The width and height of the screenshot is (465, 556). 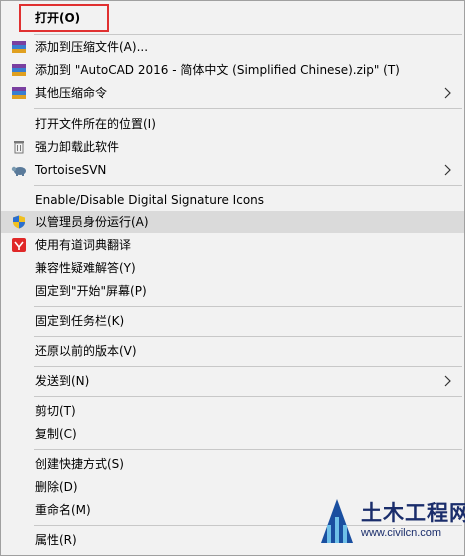 What do you see at coordinates (83, 245) in the screenshot?
I see `menu-item-youdao-label: 使用有道词典翻译` at bounding box center [83, 245].